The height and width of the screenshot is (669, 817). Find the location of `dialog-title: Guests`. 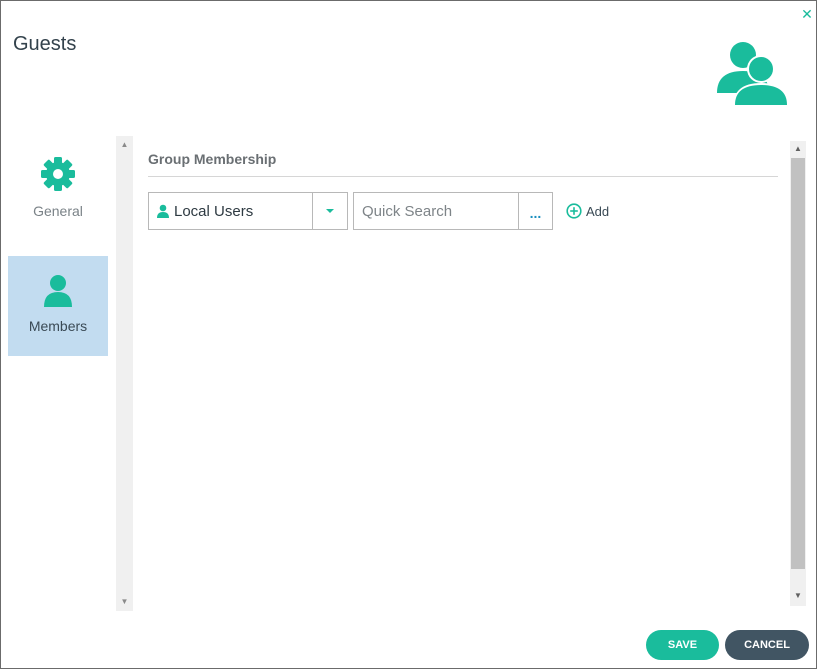

dialog-title: Guests is located at coordinates (45, 44).